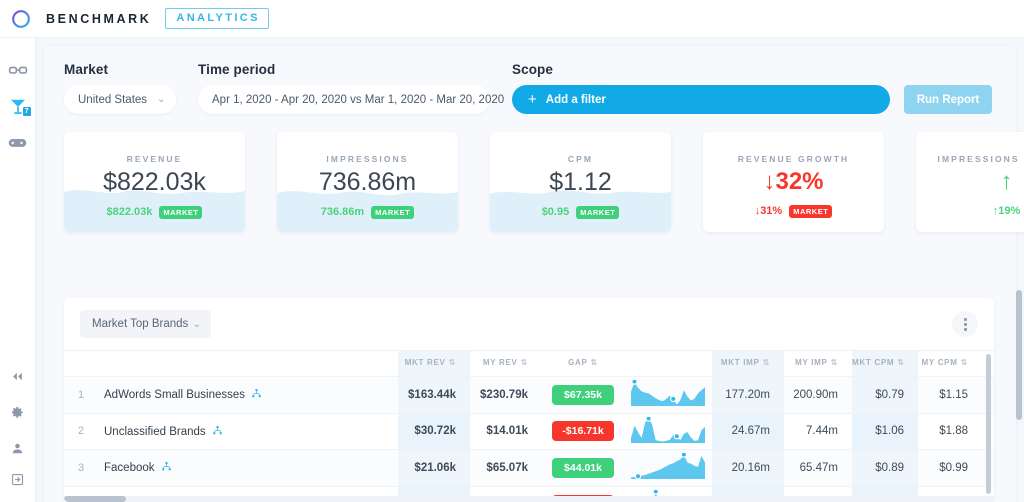  I want to click on kpi-sub-value: $822.03k, so click(129, 212).